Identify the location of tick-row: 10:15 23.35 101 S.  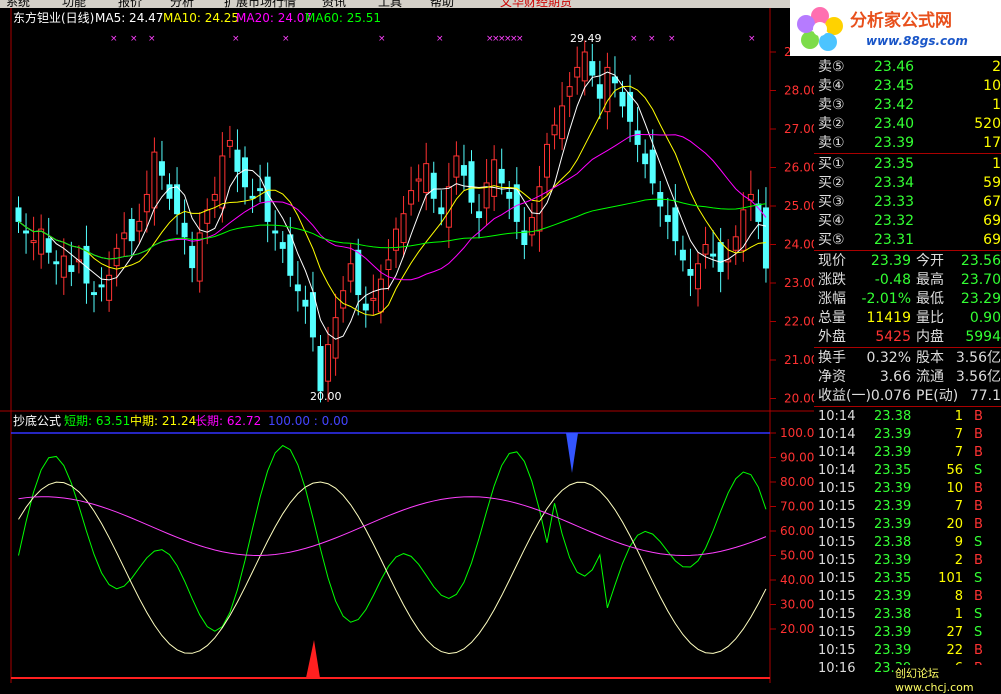
(907, 579).